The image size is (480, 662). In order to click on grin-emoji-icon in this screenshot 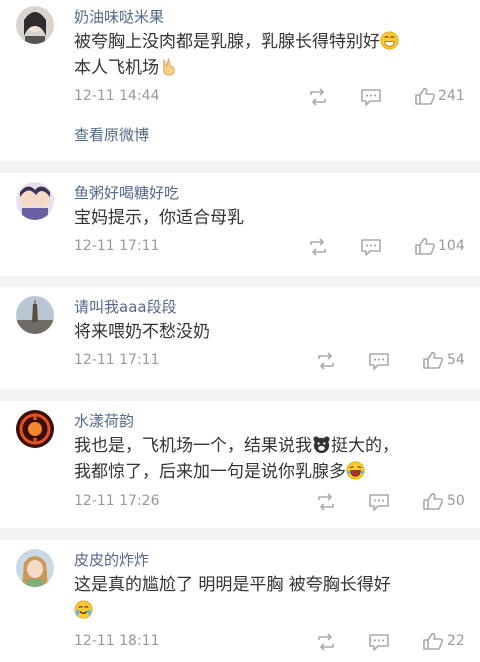, I will do `click(389, 40)`.